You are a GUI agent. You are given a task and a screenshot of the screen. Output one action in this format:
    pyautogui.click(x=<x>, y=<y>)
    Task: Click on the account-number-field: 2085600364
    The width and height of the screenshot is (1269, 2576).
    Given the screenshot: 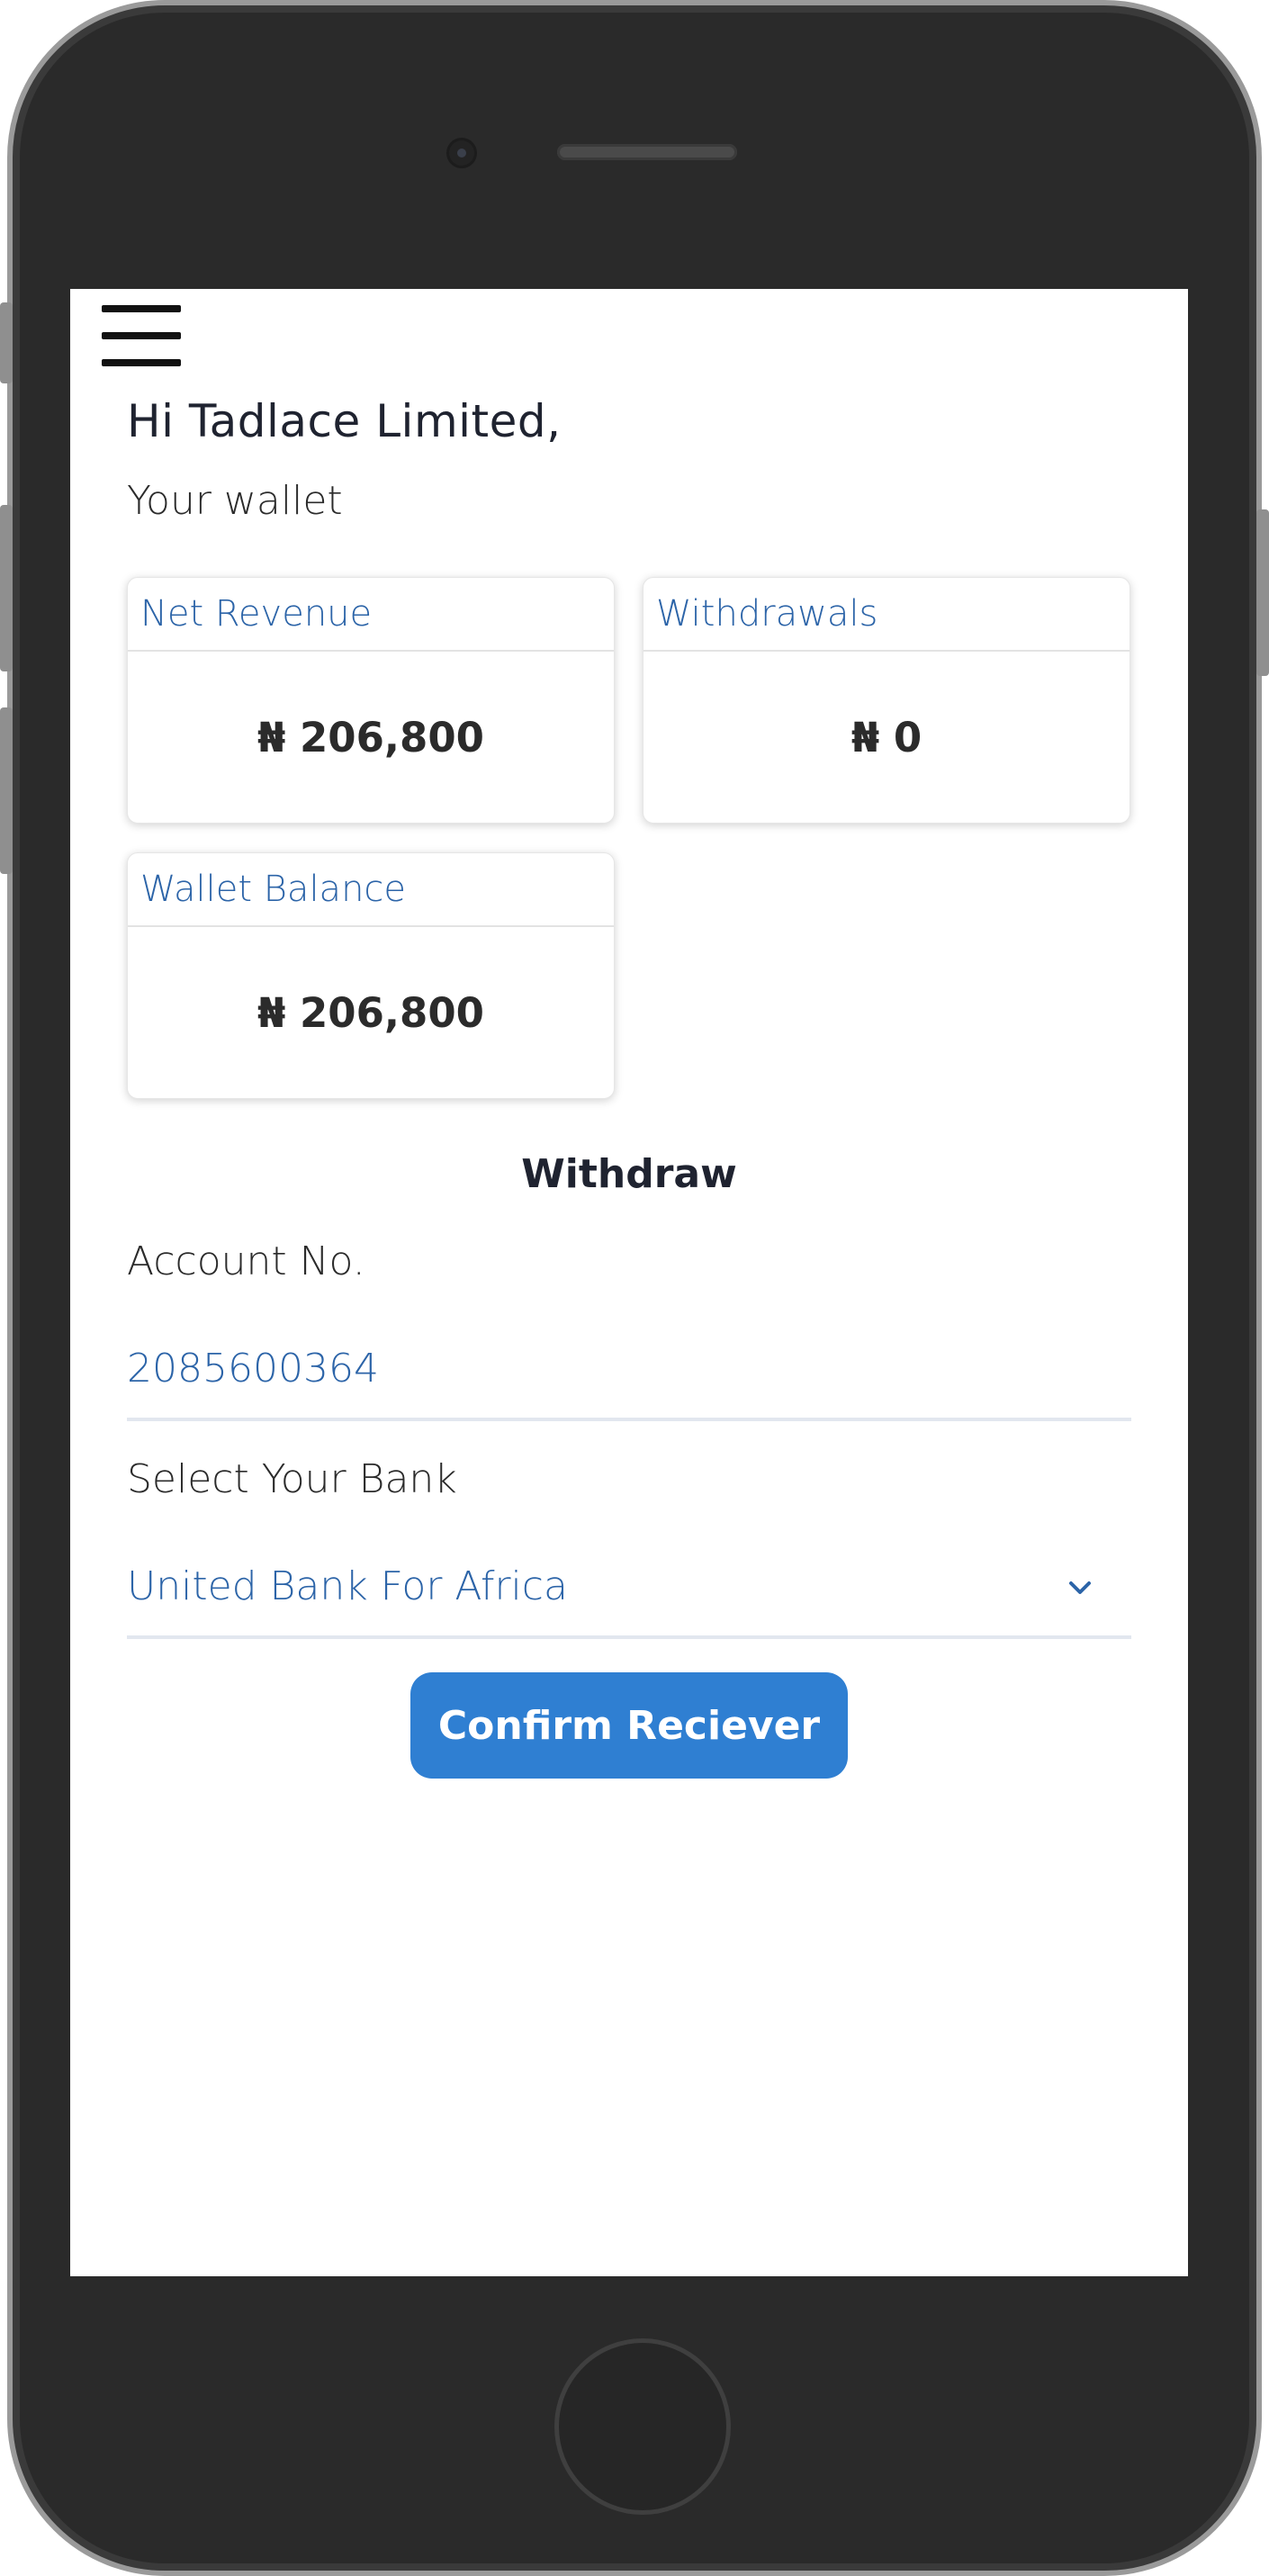 What is the action you would take?
    pyautogui.click(x=629, y=1377)
    